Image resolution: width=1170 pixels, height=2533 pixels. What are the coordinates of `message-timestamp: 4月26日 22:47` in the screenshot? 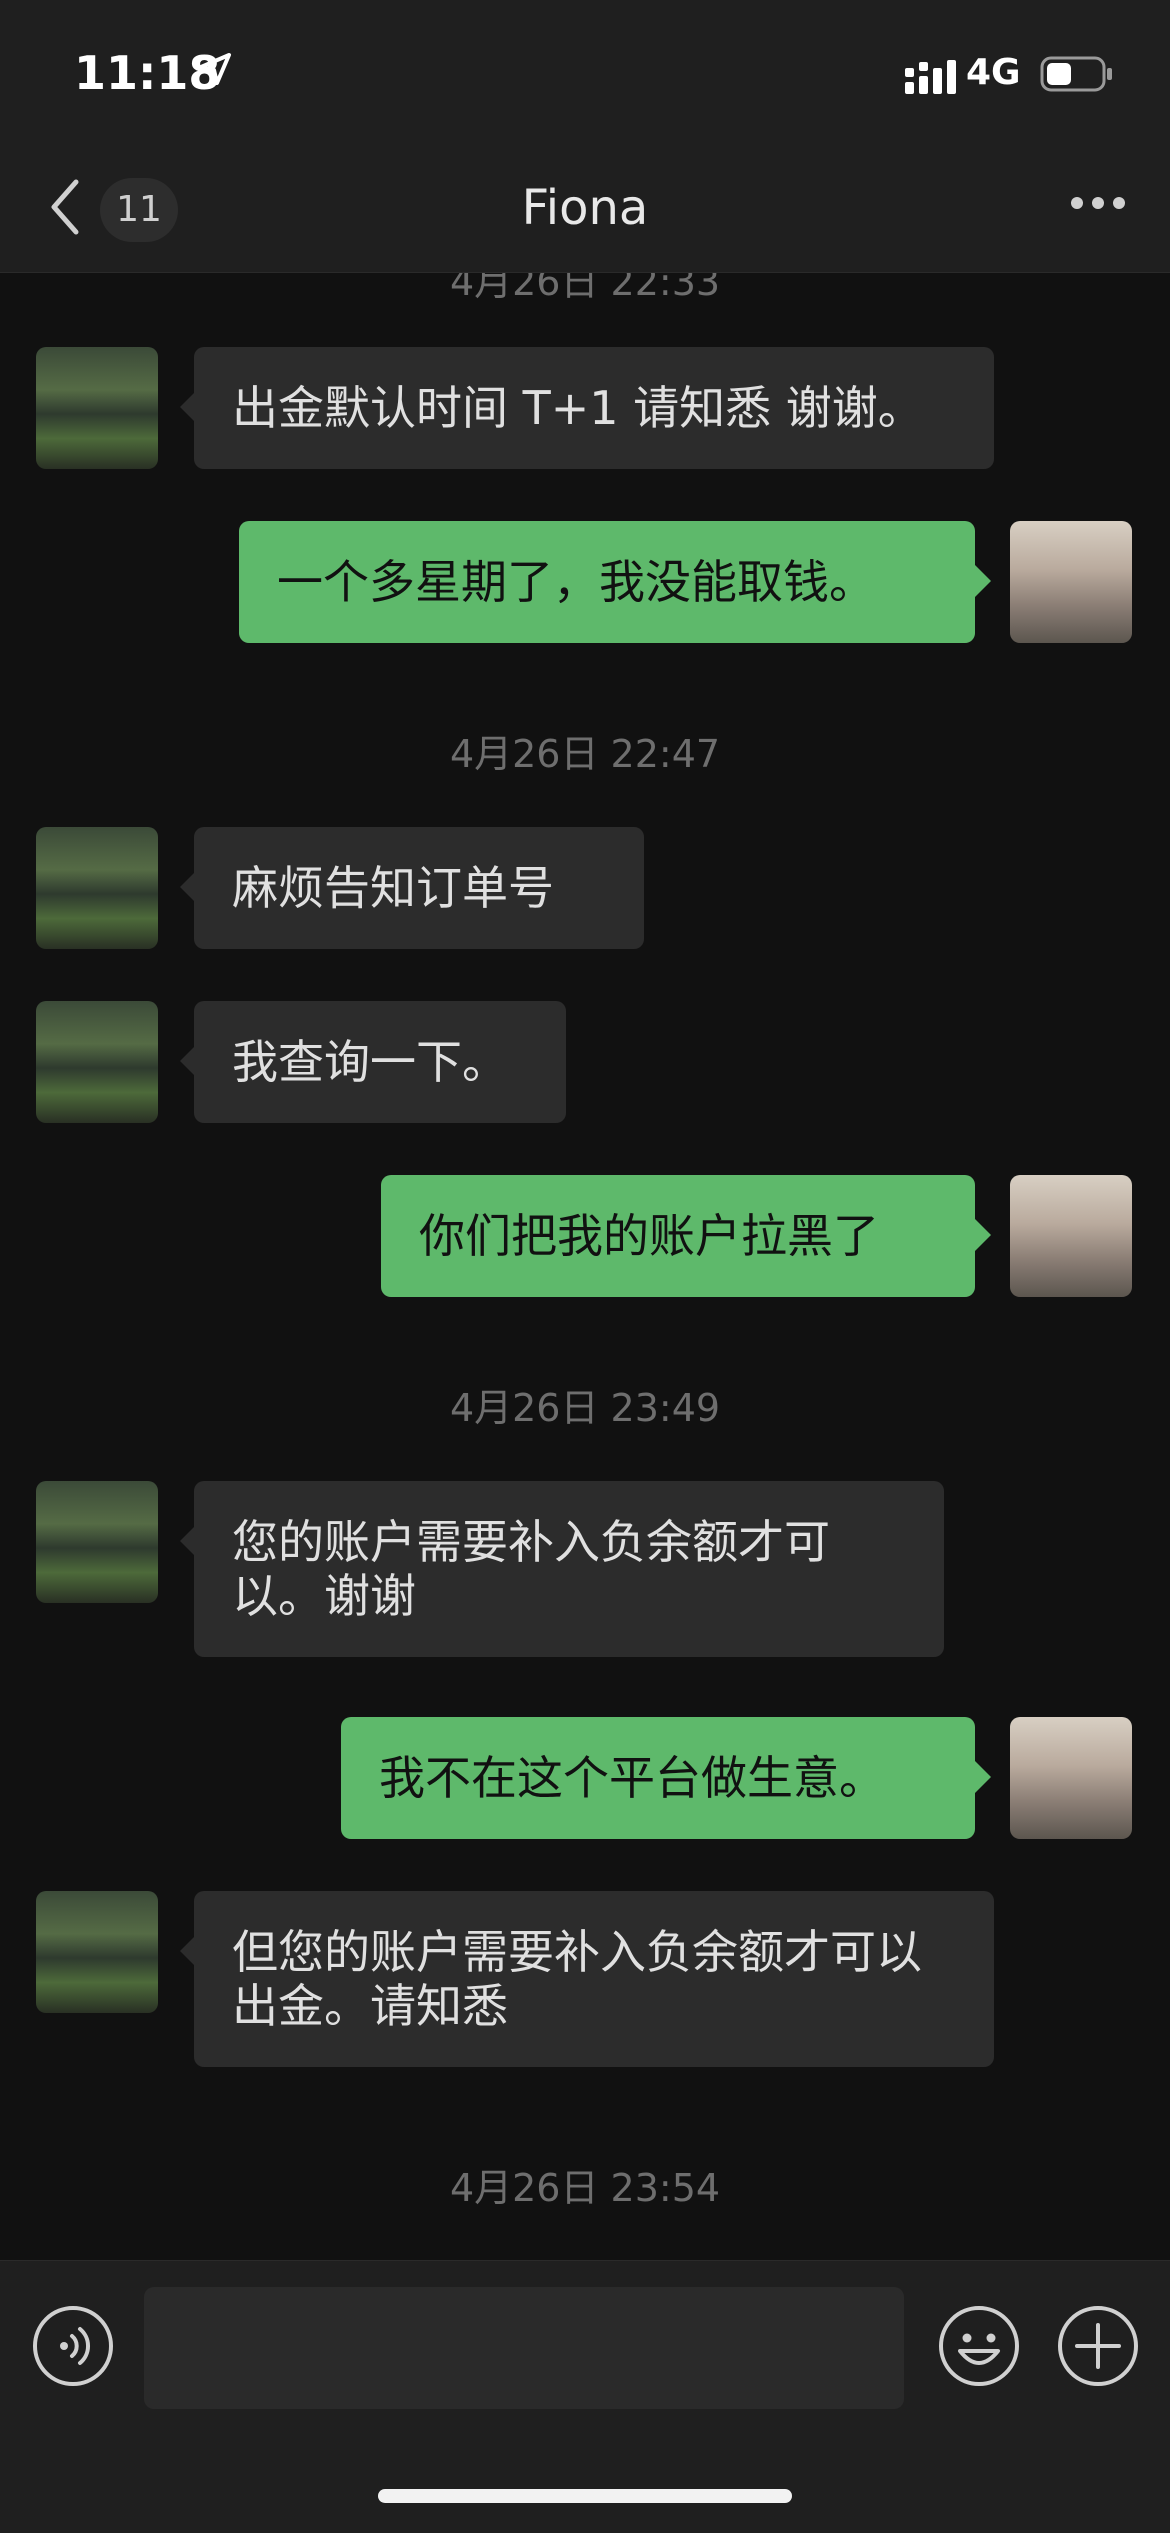 It's located at (585, 754).